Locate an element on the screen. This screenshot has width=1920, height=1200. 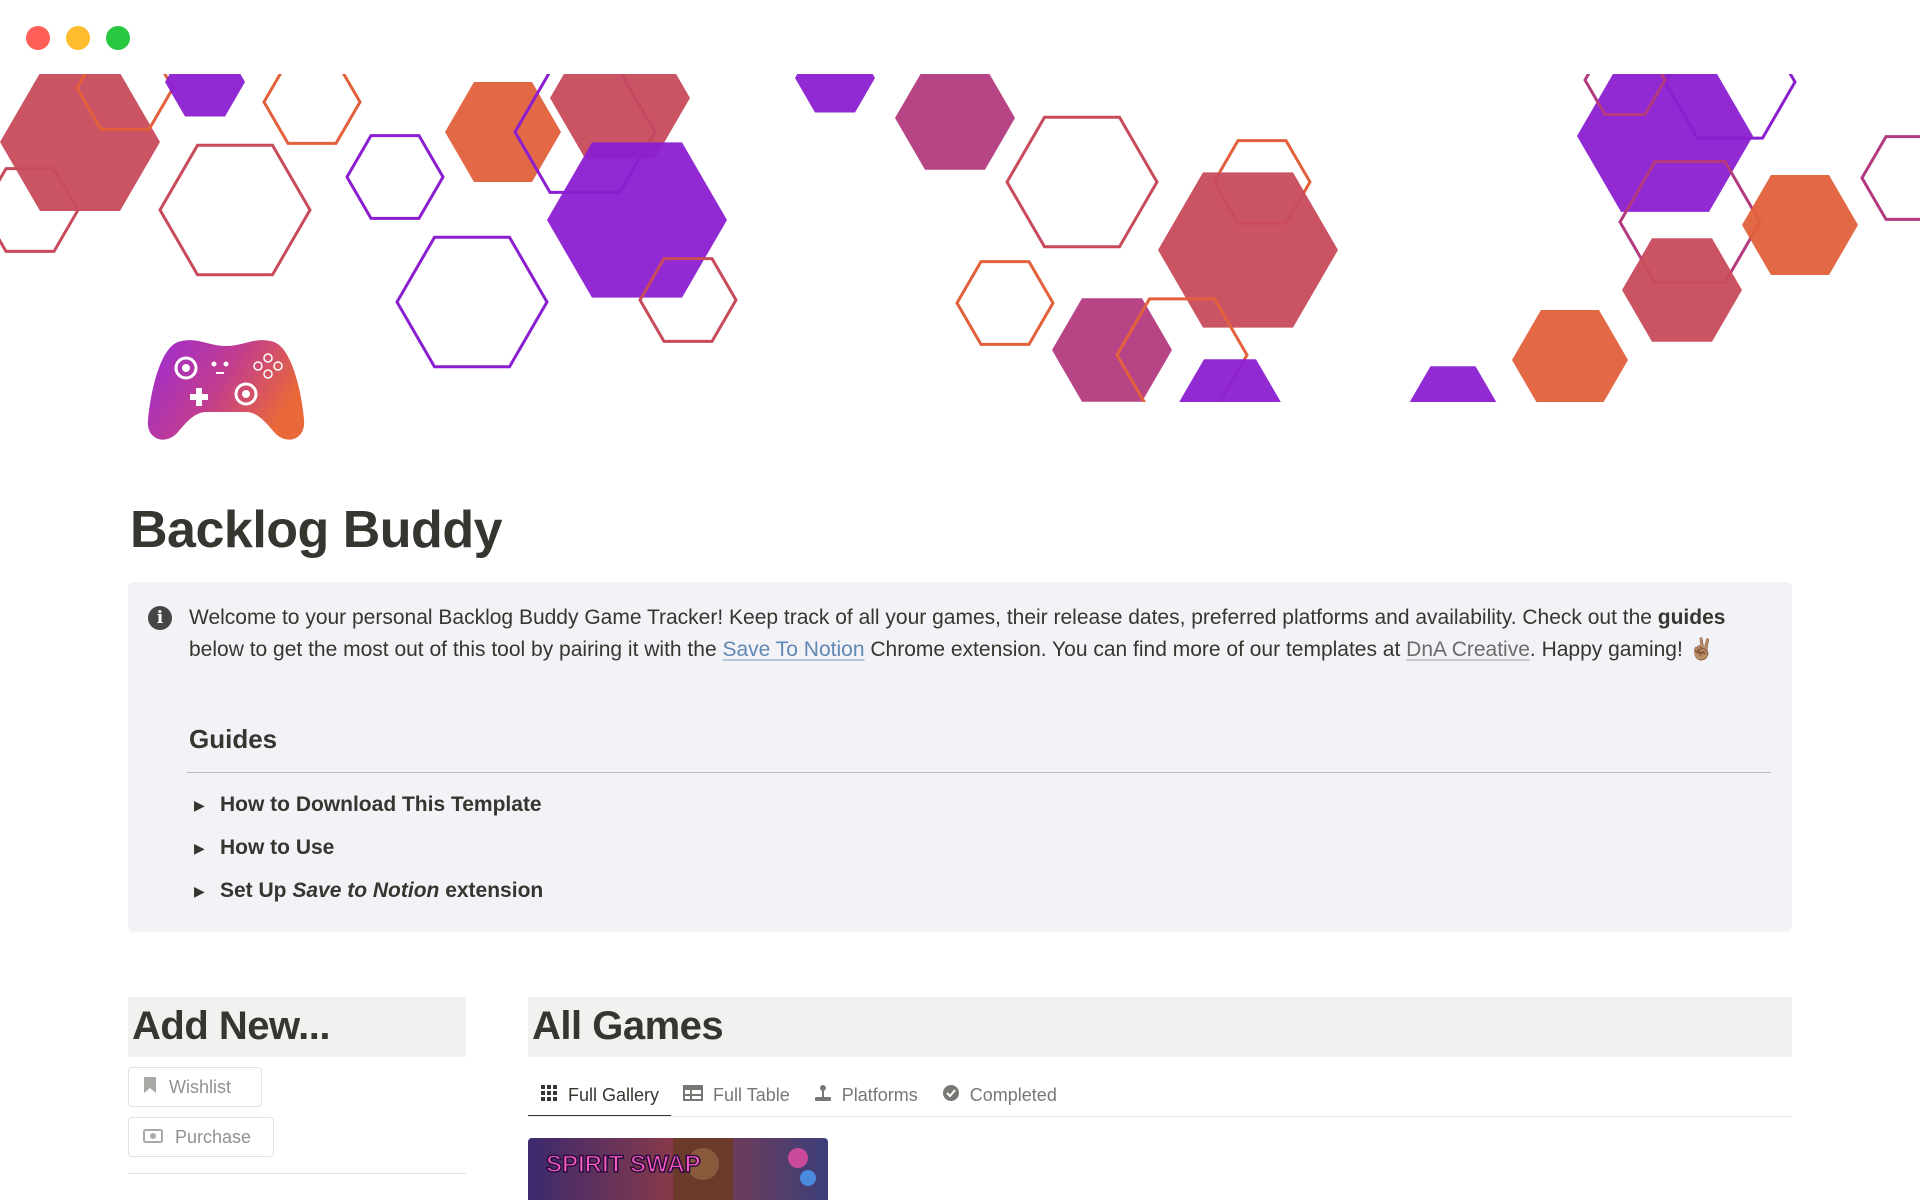
toggle-how-to-use: ▶ How to Use is located at coordinates (264, 848).